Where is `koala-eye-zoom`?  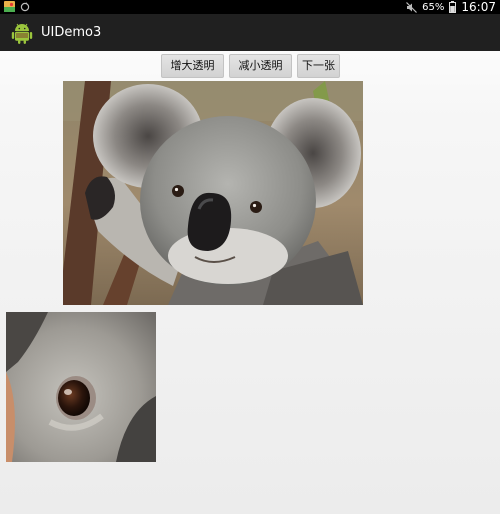 koala-eye-zoom is located at coordinates (81, 387).